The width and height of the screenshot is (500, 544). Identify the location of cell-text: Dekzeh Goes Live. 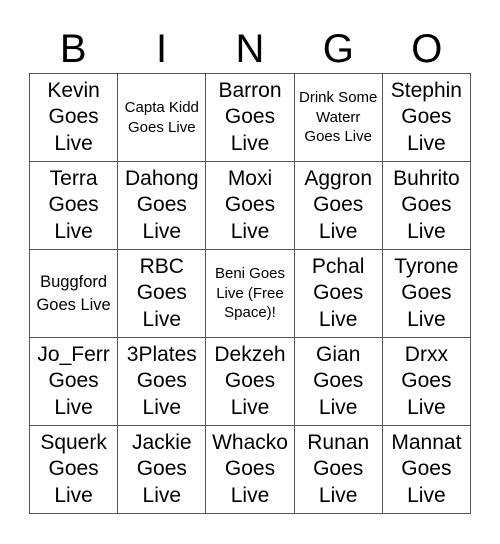
(250, 380).